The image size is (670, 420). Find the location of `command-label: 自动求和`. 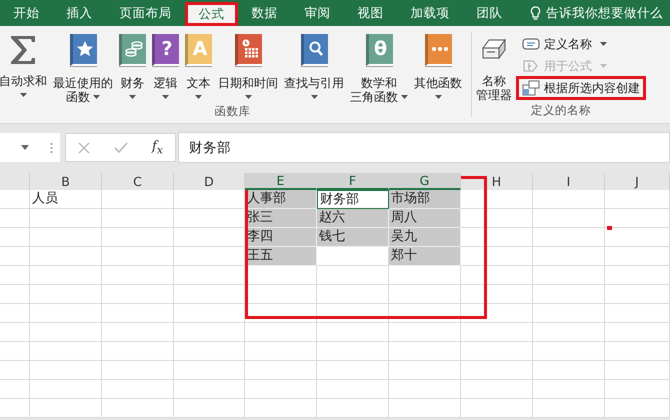

command-label: 自动求和 is located at coordinates (23, 81).